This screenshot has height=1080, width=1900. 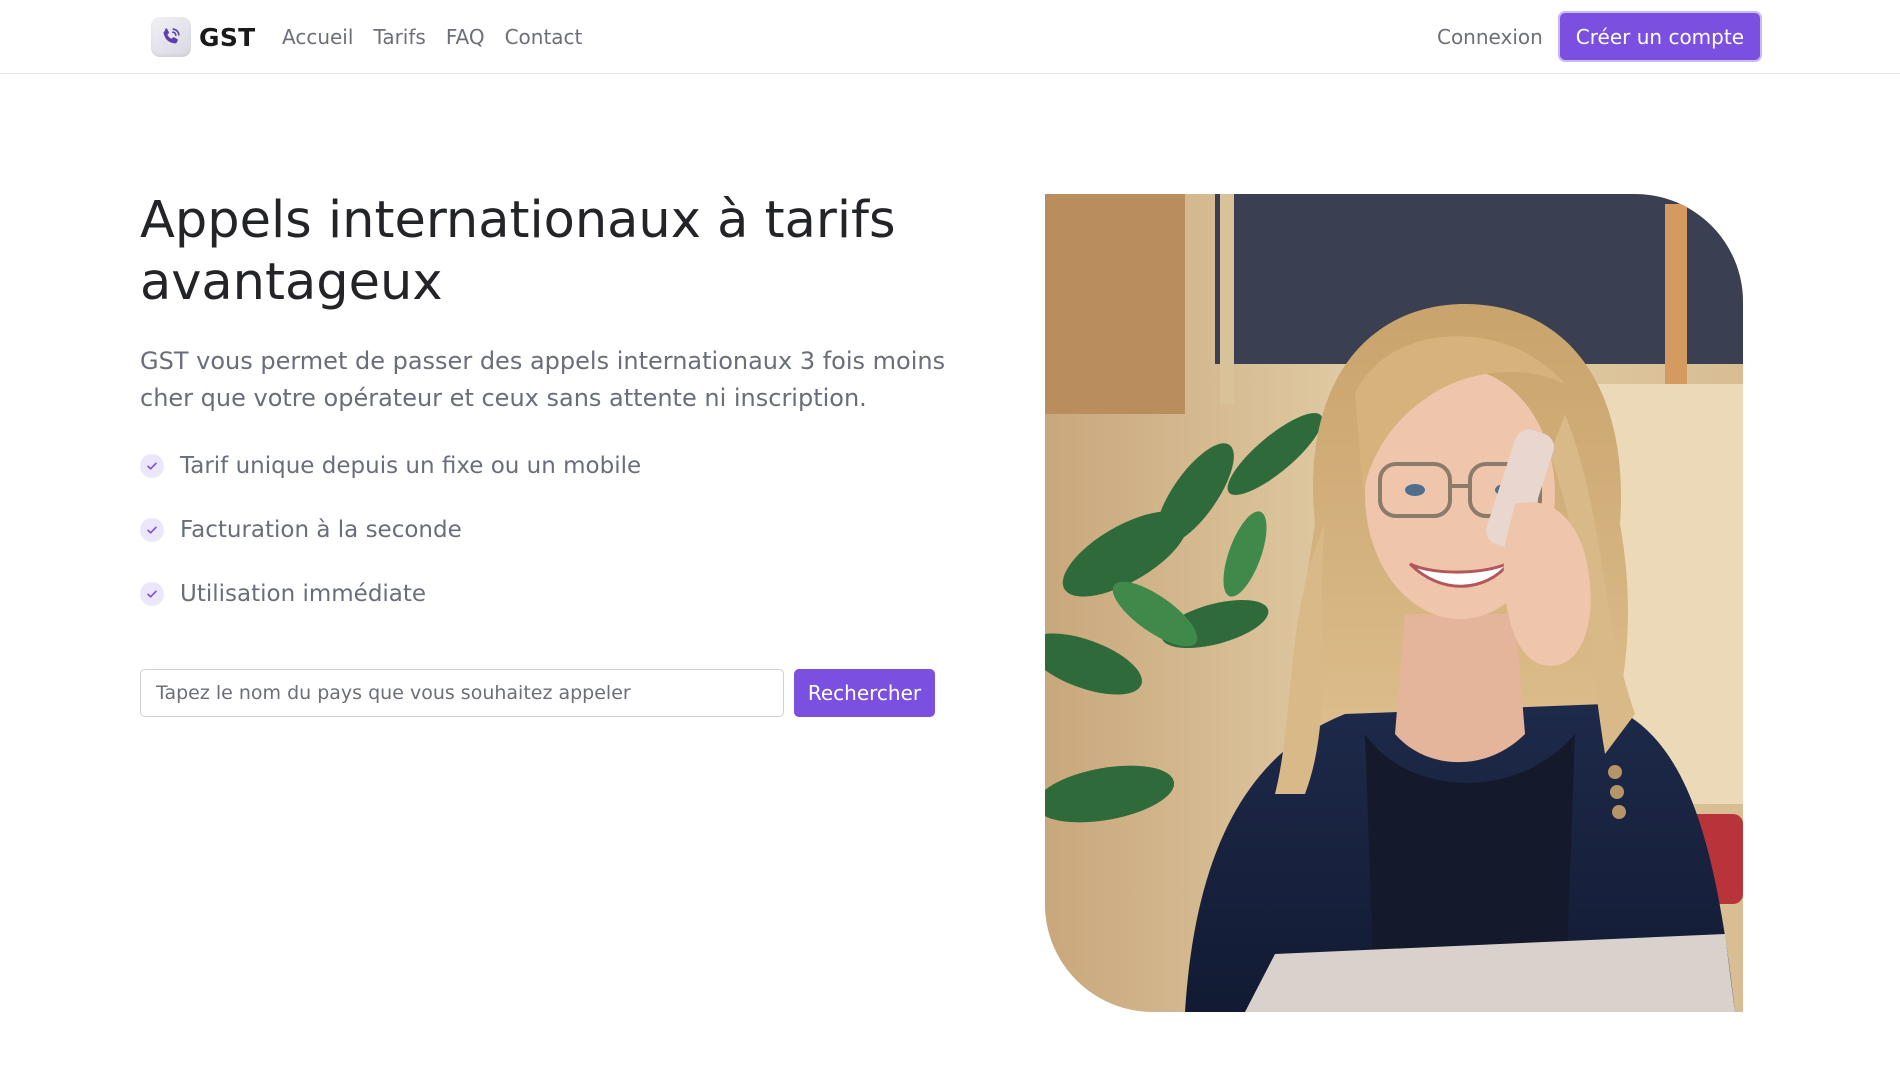 I want to click on country-search-form: Rechercher, so click(x=537, y=693).